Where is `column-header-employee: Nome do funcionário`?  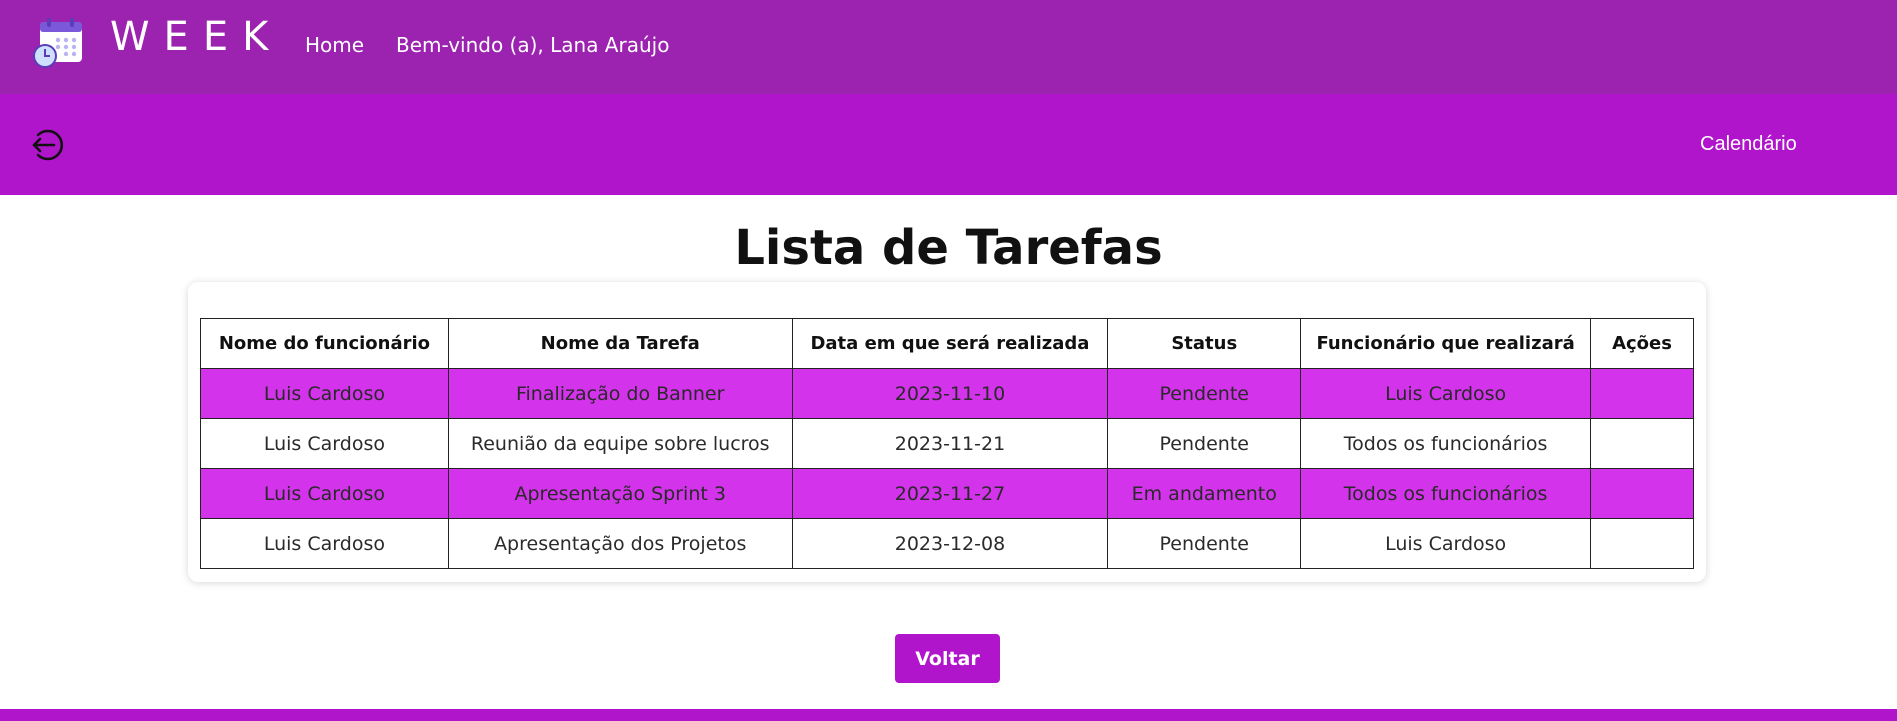
column-header-employee: Nome do funcionário is located at coordinates (324, 343).